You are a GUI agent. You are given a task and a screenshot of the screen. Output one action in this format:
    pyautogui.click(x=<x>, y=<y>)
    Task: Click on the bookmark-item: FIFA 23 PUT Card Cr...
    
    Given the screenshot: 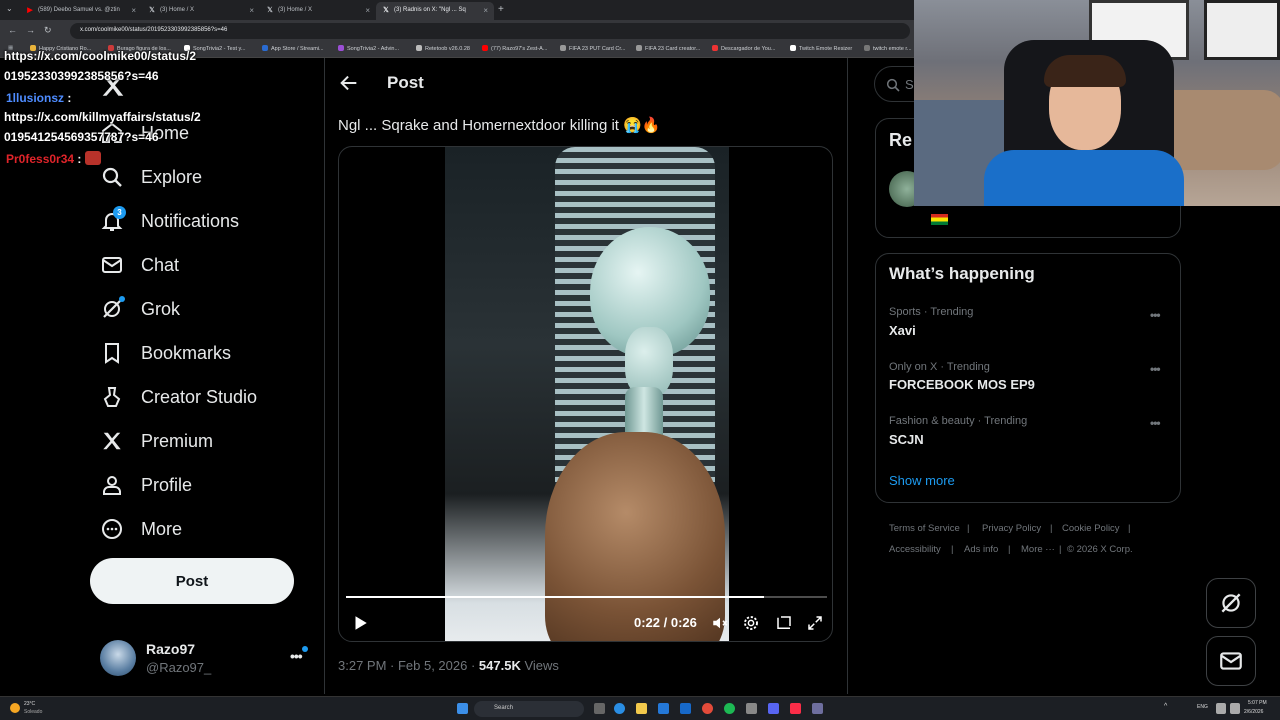 What is the action you would take?
    pyautogui.click(x=592, y=48)
    